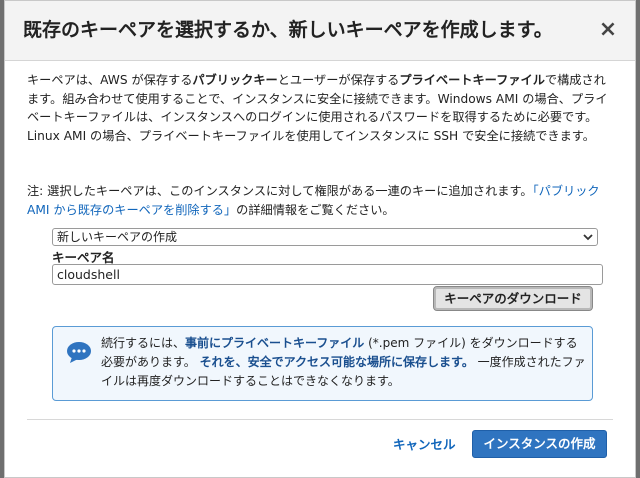 Image resolution: width=640 pixels, height=478 pixels. What do you see at coordinates (539, 444) in the screenshot?
I see `create-instance-button: インスタンスの作成` at bounding box center [539, 444].